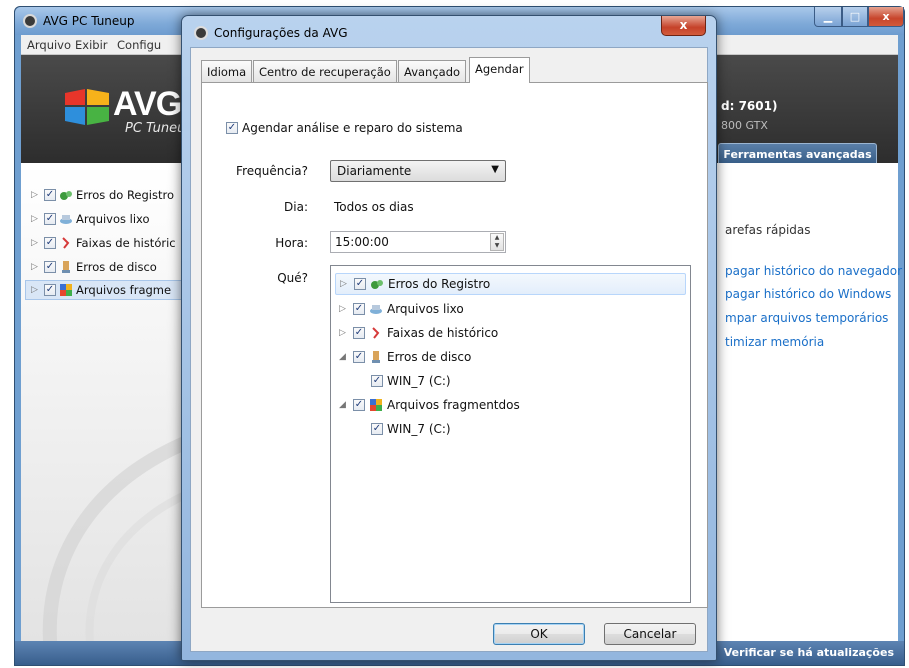 The image size is (909, 668). Describe the element at coordinates (419, 381) in the screenshot. I see `what-item-label: WIN_7 (C:)` at that location.